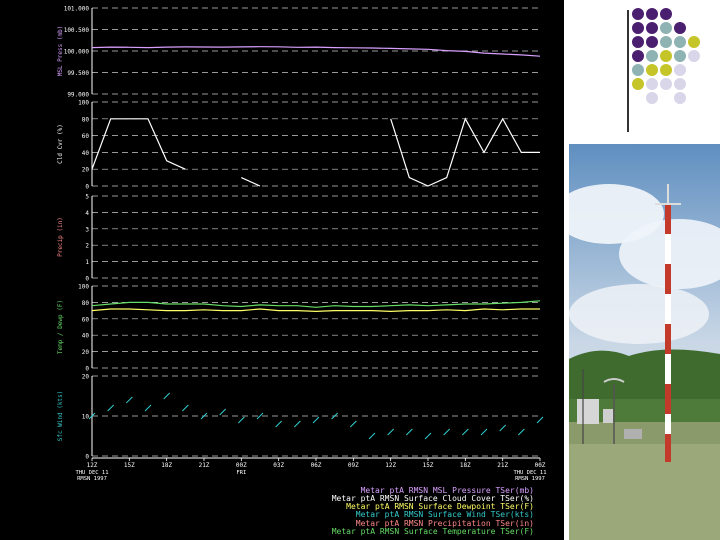 The height and width of the screenshot is (540, 720). Describe the element at coordinates (78, 95) in the screenshot. I see `y-tick-label: 99.000` at that location.